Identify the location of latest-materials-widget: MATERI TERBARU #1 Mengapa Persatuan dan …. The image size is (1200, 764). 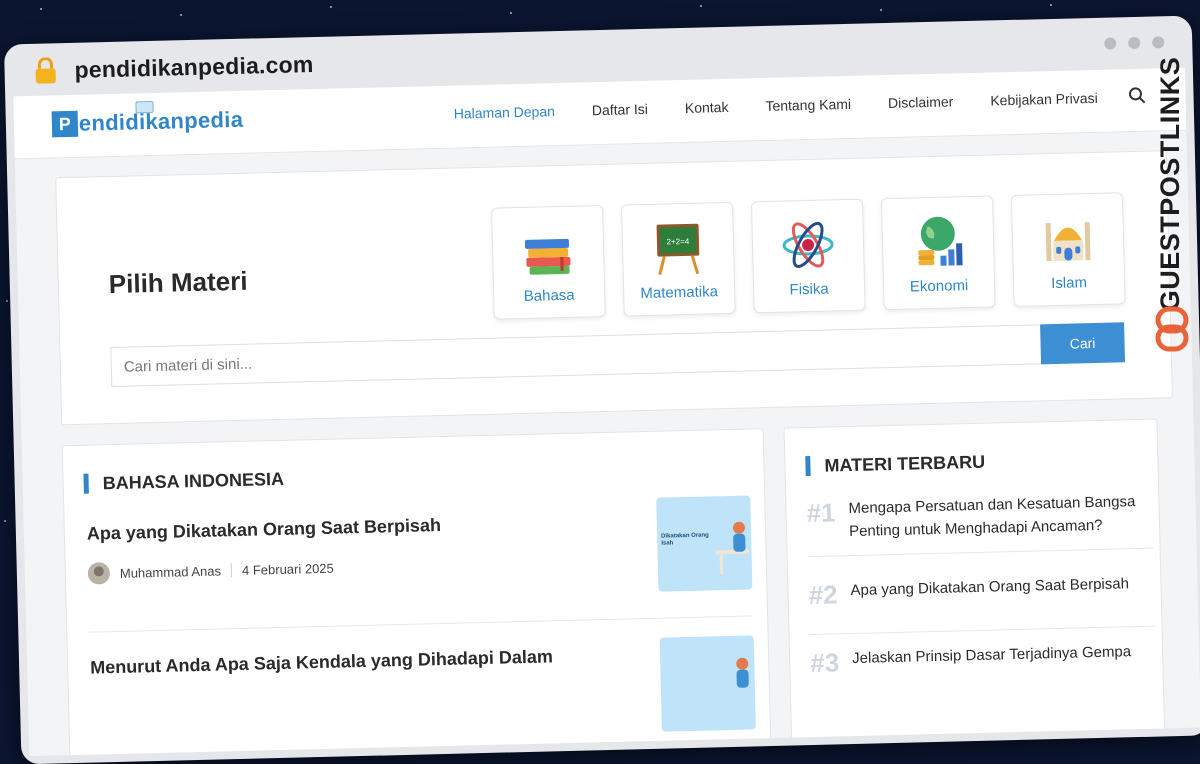
(974, 584).